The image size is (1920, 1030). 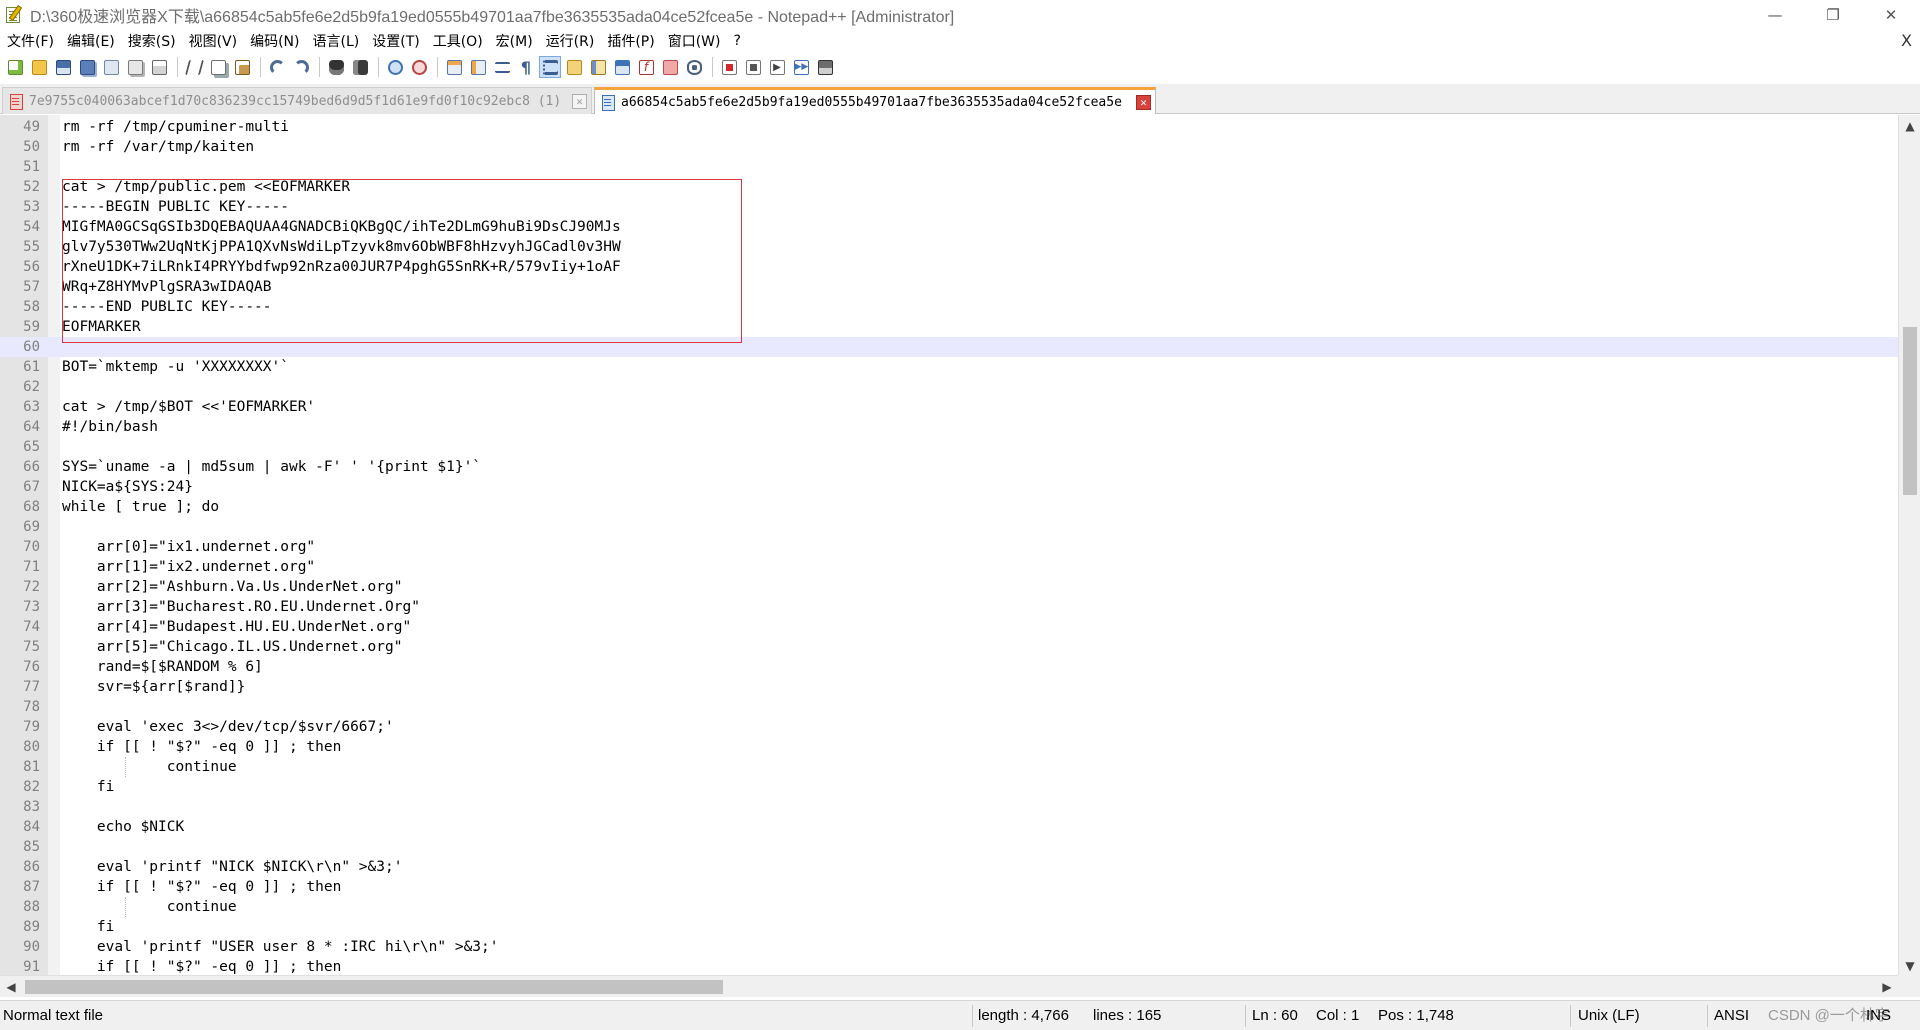 I want to click on zoom-in-button, so click(x=395, y=67).